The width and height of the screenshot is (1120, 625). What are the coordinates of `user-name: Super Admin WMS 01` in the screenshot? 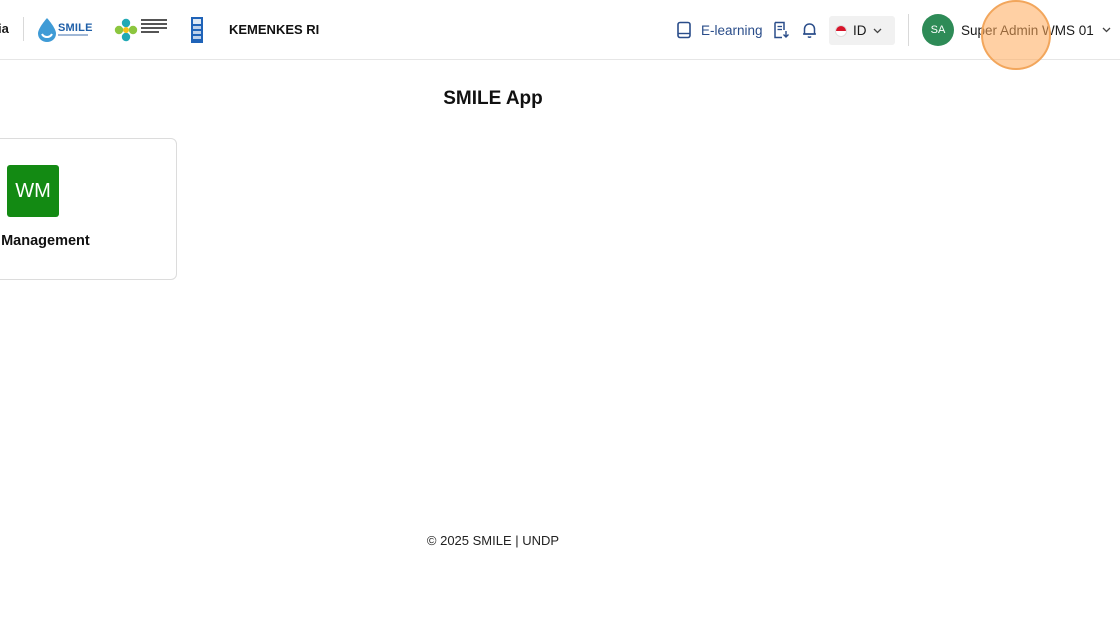 It's located at (1027, 30).